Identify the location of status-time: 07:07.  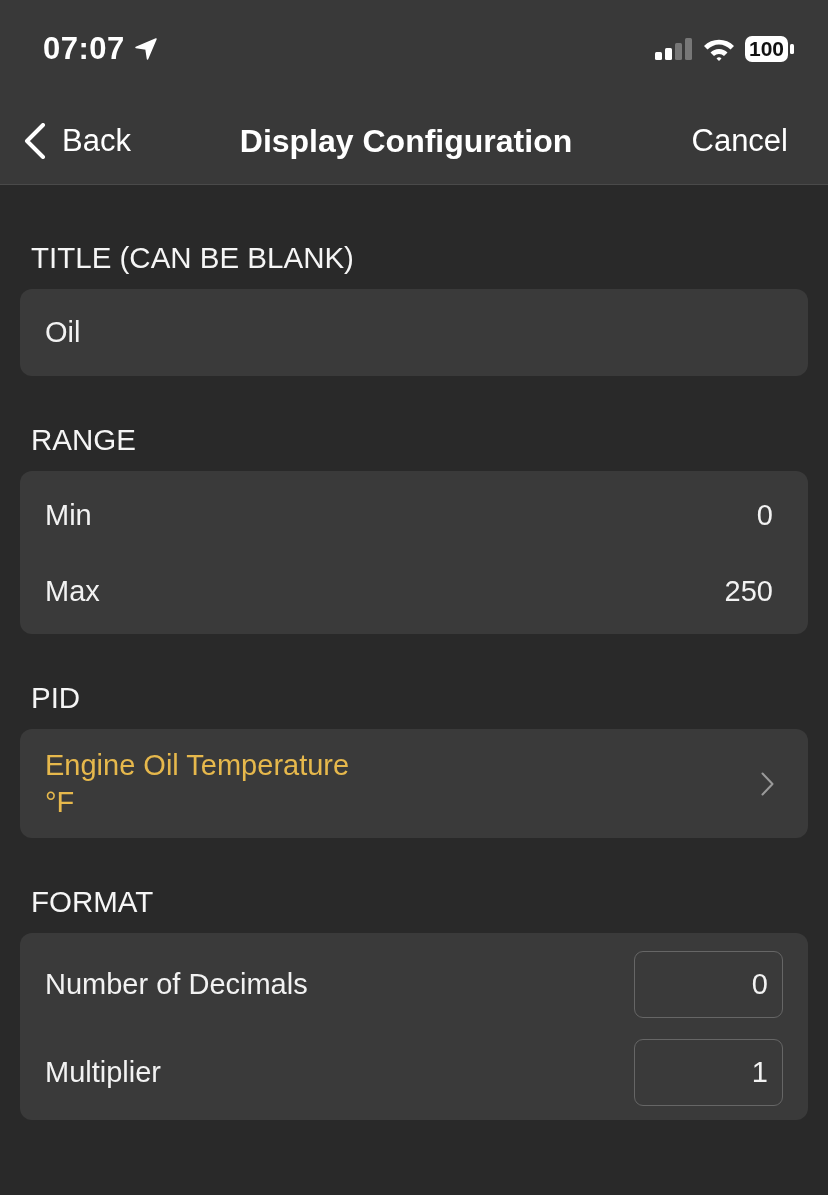
(84, 49).